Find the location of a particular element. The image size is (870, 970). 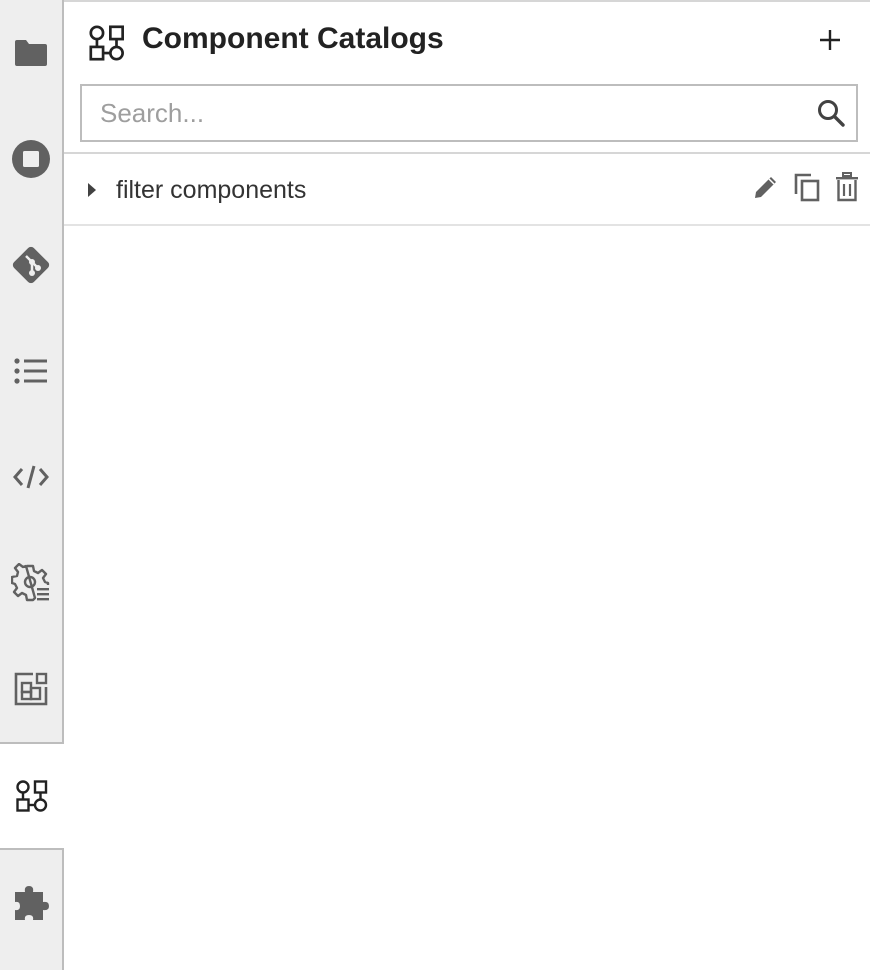

list-item: filter components is located at coordinates (467, 190).